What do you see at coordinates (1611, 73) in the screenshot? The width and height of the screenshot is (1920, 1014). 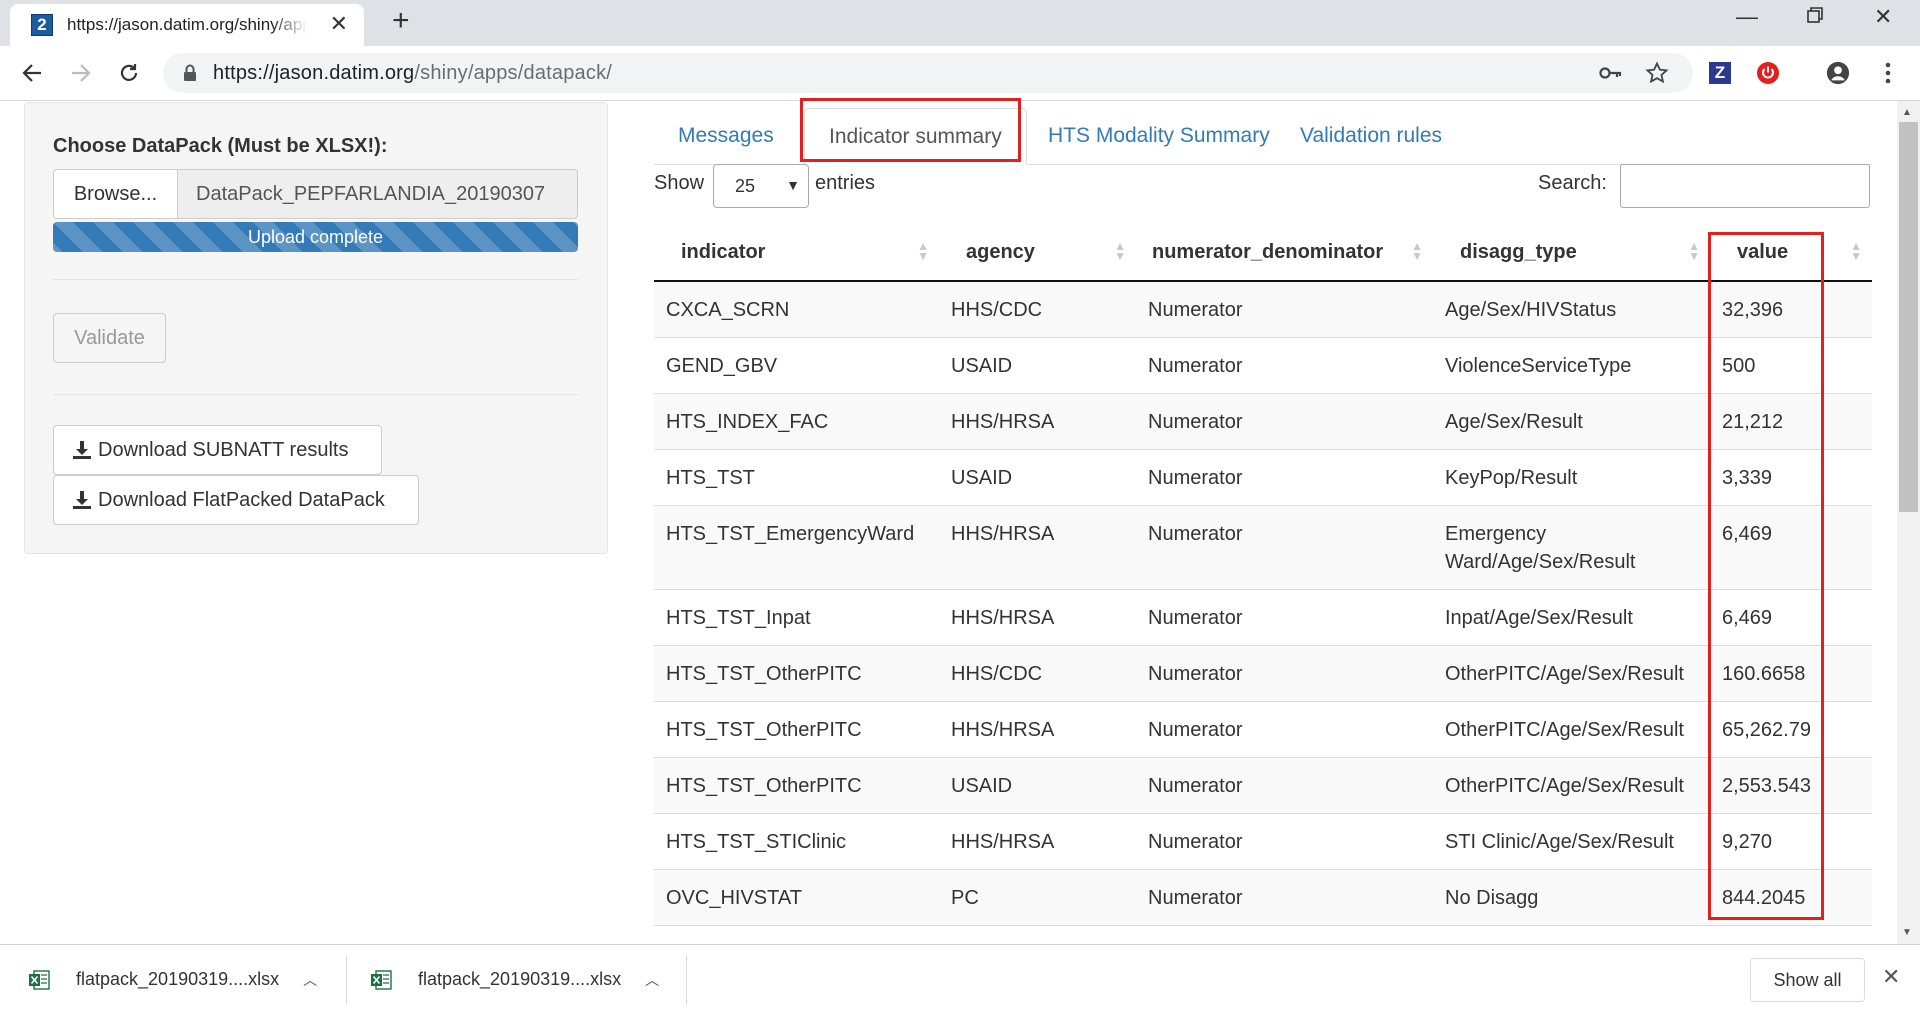 I see `key-icon` at bounding box center [1611, 73].